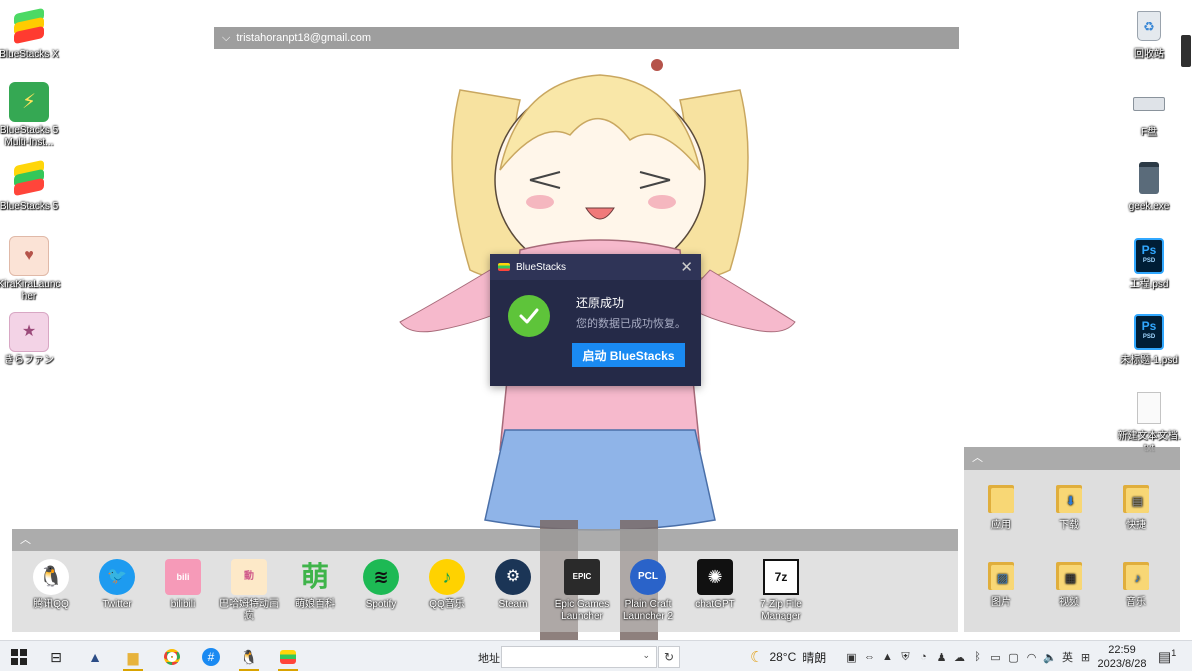 This screenshot has height=671, width=1192. I want to click on desktop-icon-gongcheng-psd: Ps PSD 工程.psd, so click(1149, 263).